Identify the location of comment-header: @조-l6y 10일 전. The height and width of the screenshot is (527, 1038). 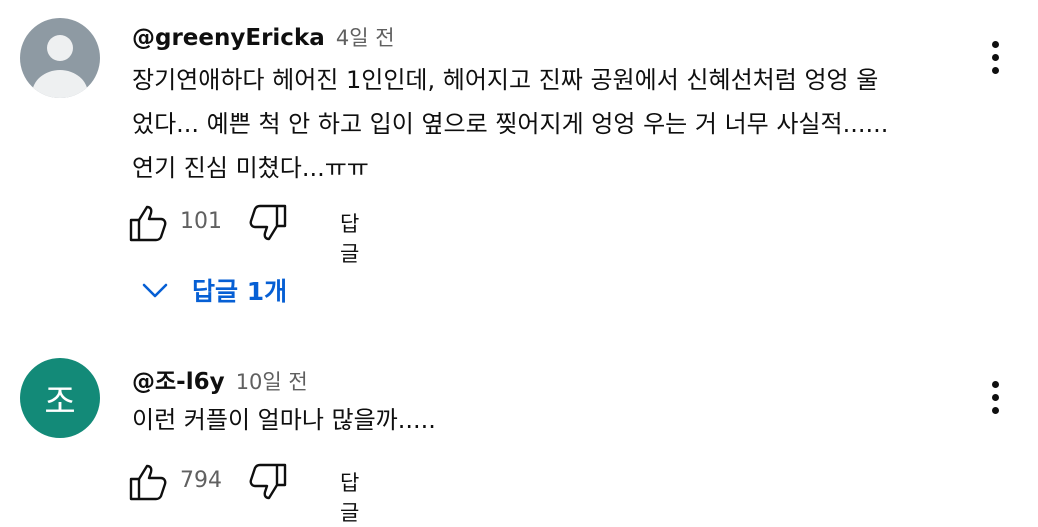
(220, 379).